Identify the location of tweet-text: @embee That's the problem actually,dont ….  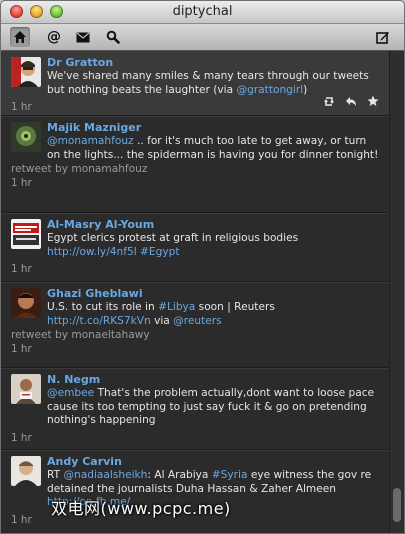
(213, 407).